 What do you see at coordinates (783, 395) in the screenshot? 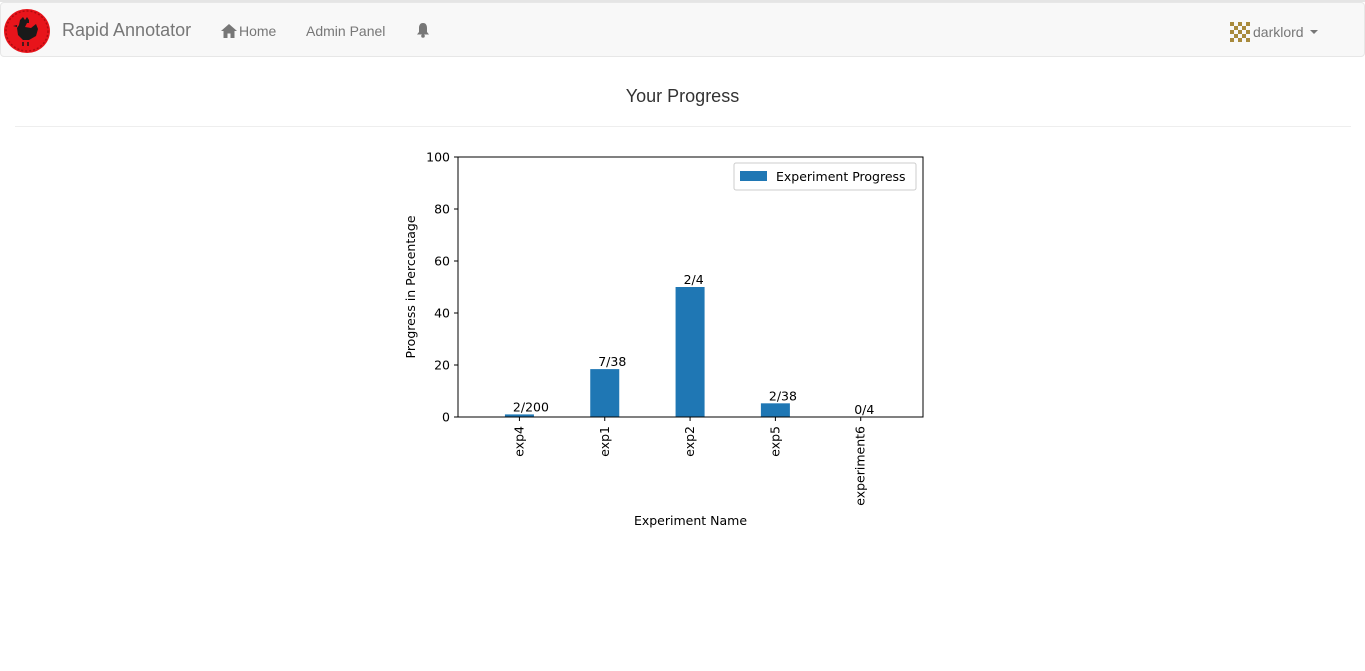
I see `data-label-exp5: 2/38` at bounding box center [783, 395].